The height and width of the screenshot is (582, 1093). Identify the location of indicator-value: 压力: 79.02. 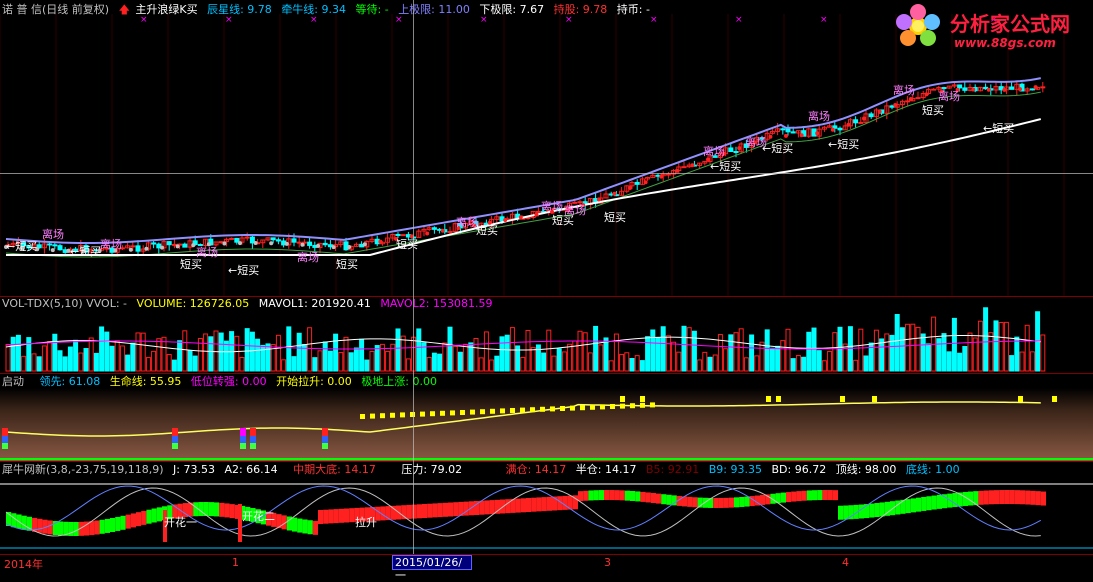
(432, 469).